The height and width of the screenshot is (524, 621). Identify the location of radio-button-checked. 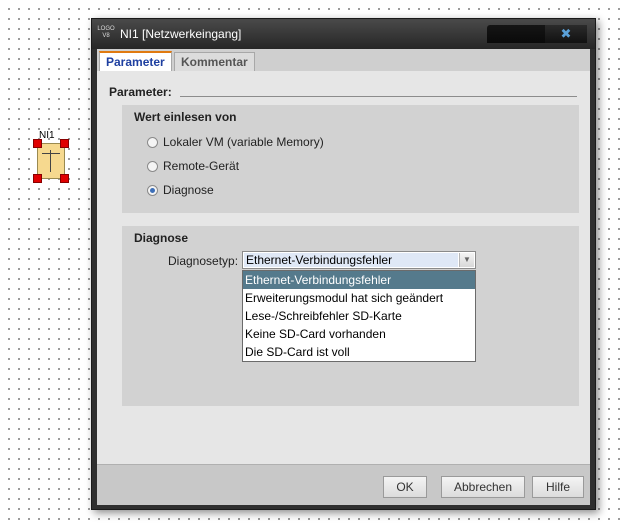
(152, 190).